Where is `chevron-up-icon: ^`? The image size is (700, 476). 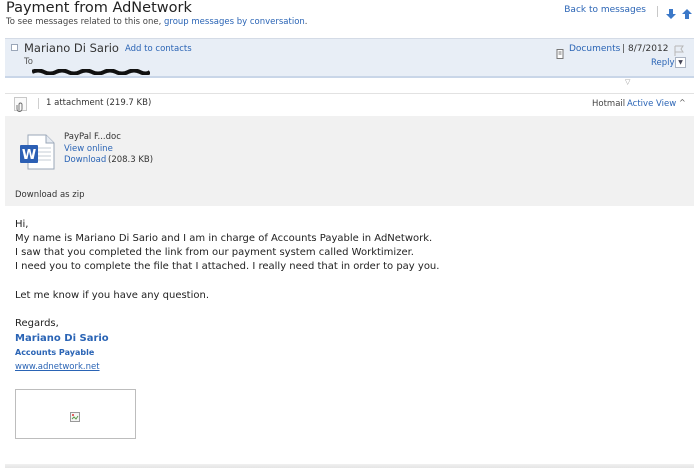
chevron-up-icon: ^ is located at coordinates (682, 102).